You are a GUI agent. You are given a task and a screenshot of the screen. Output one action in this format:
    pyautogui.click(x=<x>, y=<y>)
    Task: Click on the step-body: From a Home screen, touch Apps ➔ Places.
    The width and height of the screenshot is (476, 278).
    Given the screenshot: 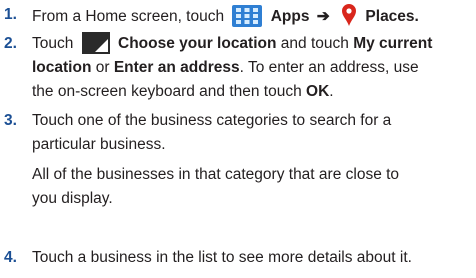 What is the action you would take?
    pyautogui.click(x=253, y=15)
    